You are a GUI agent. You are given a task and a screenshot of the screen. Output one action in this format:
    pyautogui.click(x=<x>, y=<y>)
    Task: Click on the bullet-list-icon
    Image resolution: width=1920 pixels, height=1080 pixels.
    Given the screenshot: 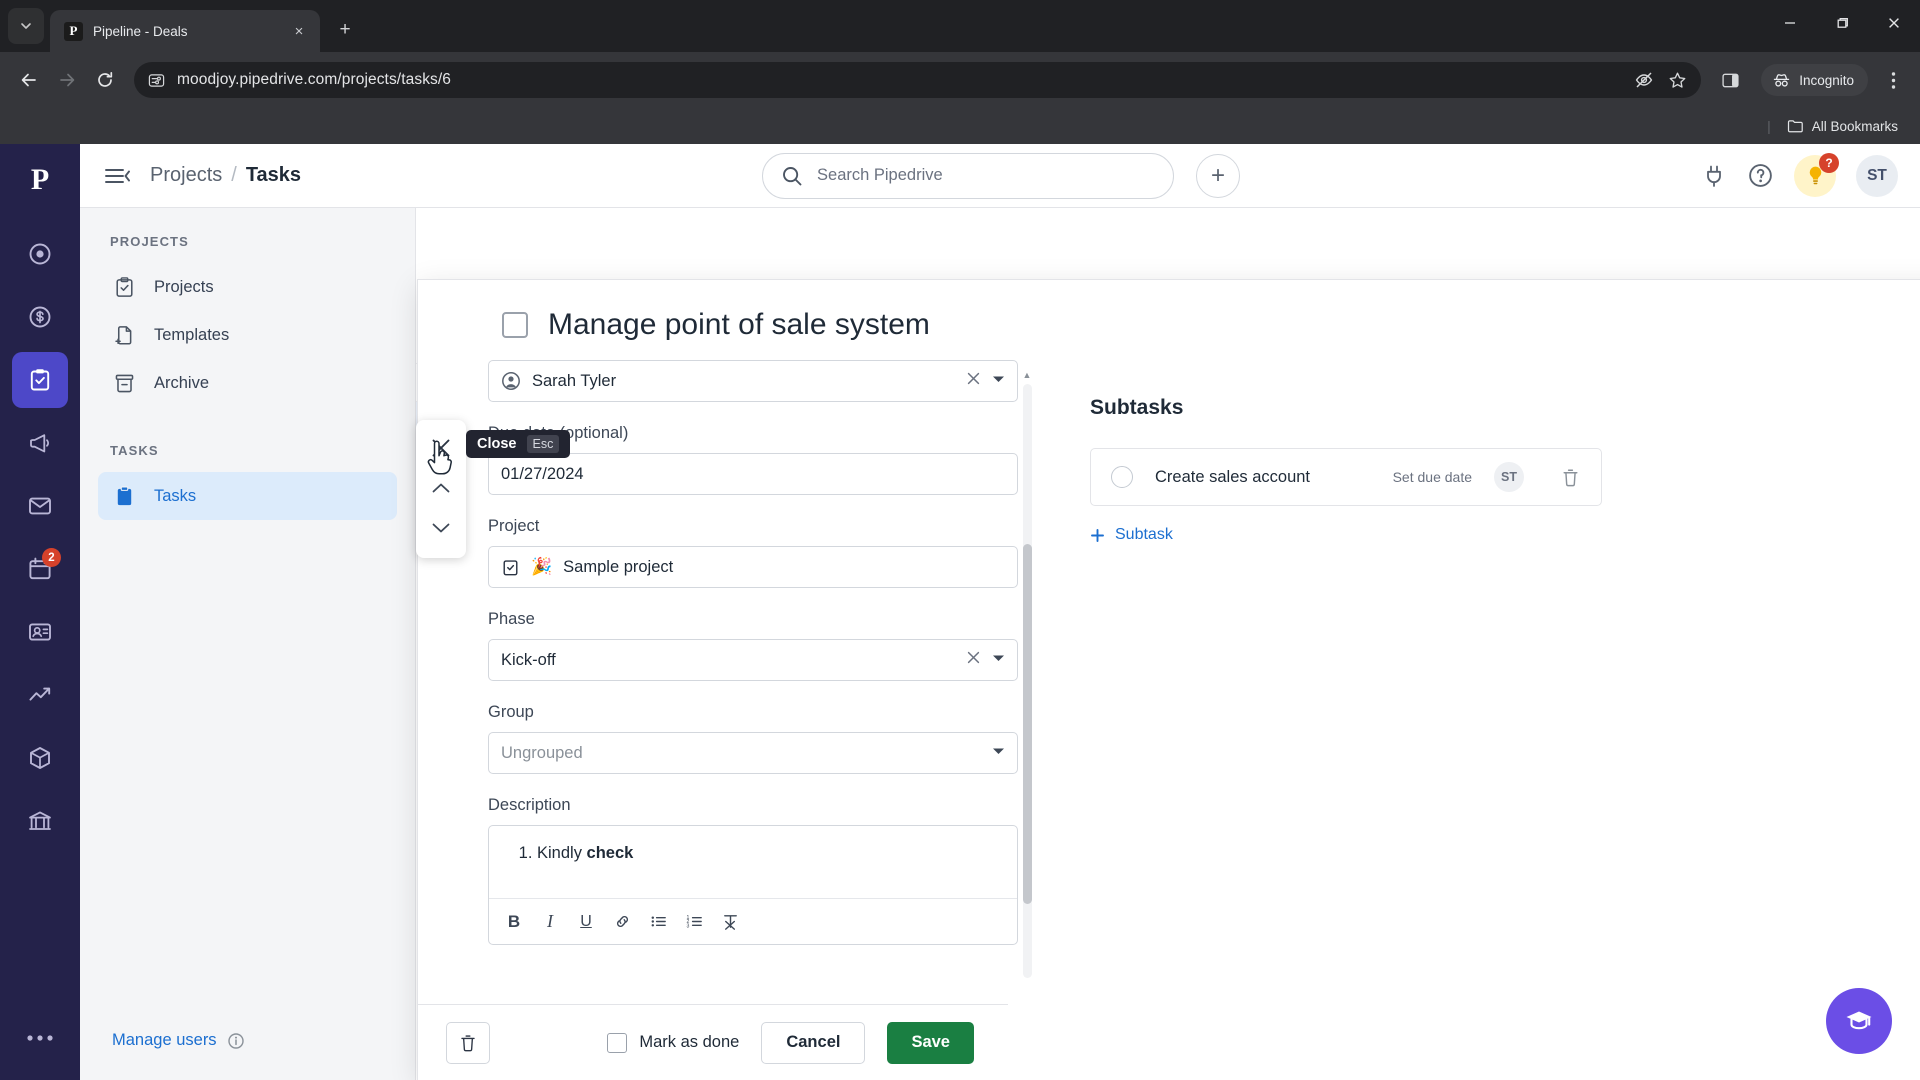 What is the action you would take?
    pyautogui.click(x=658, y=922)
    